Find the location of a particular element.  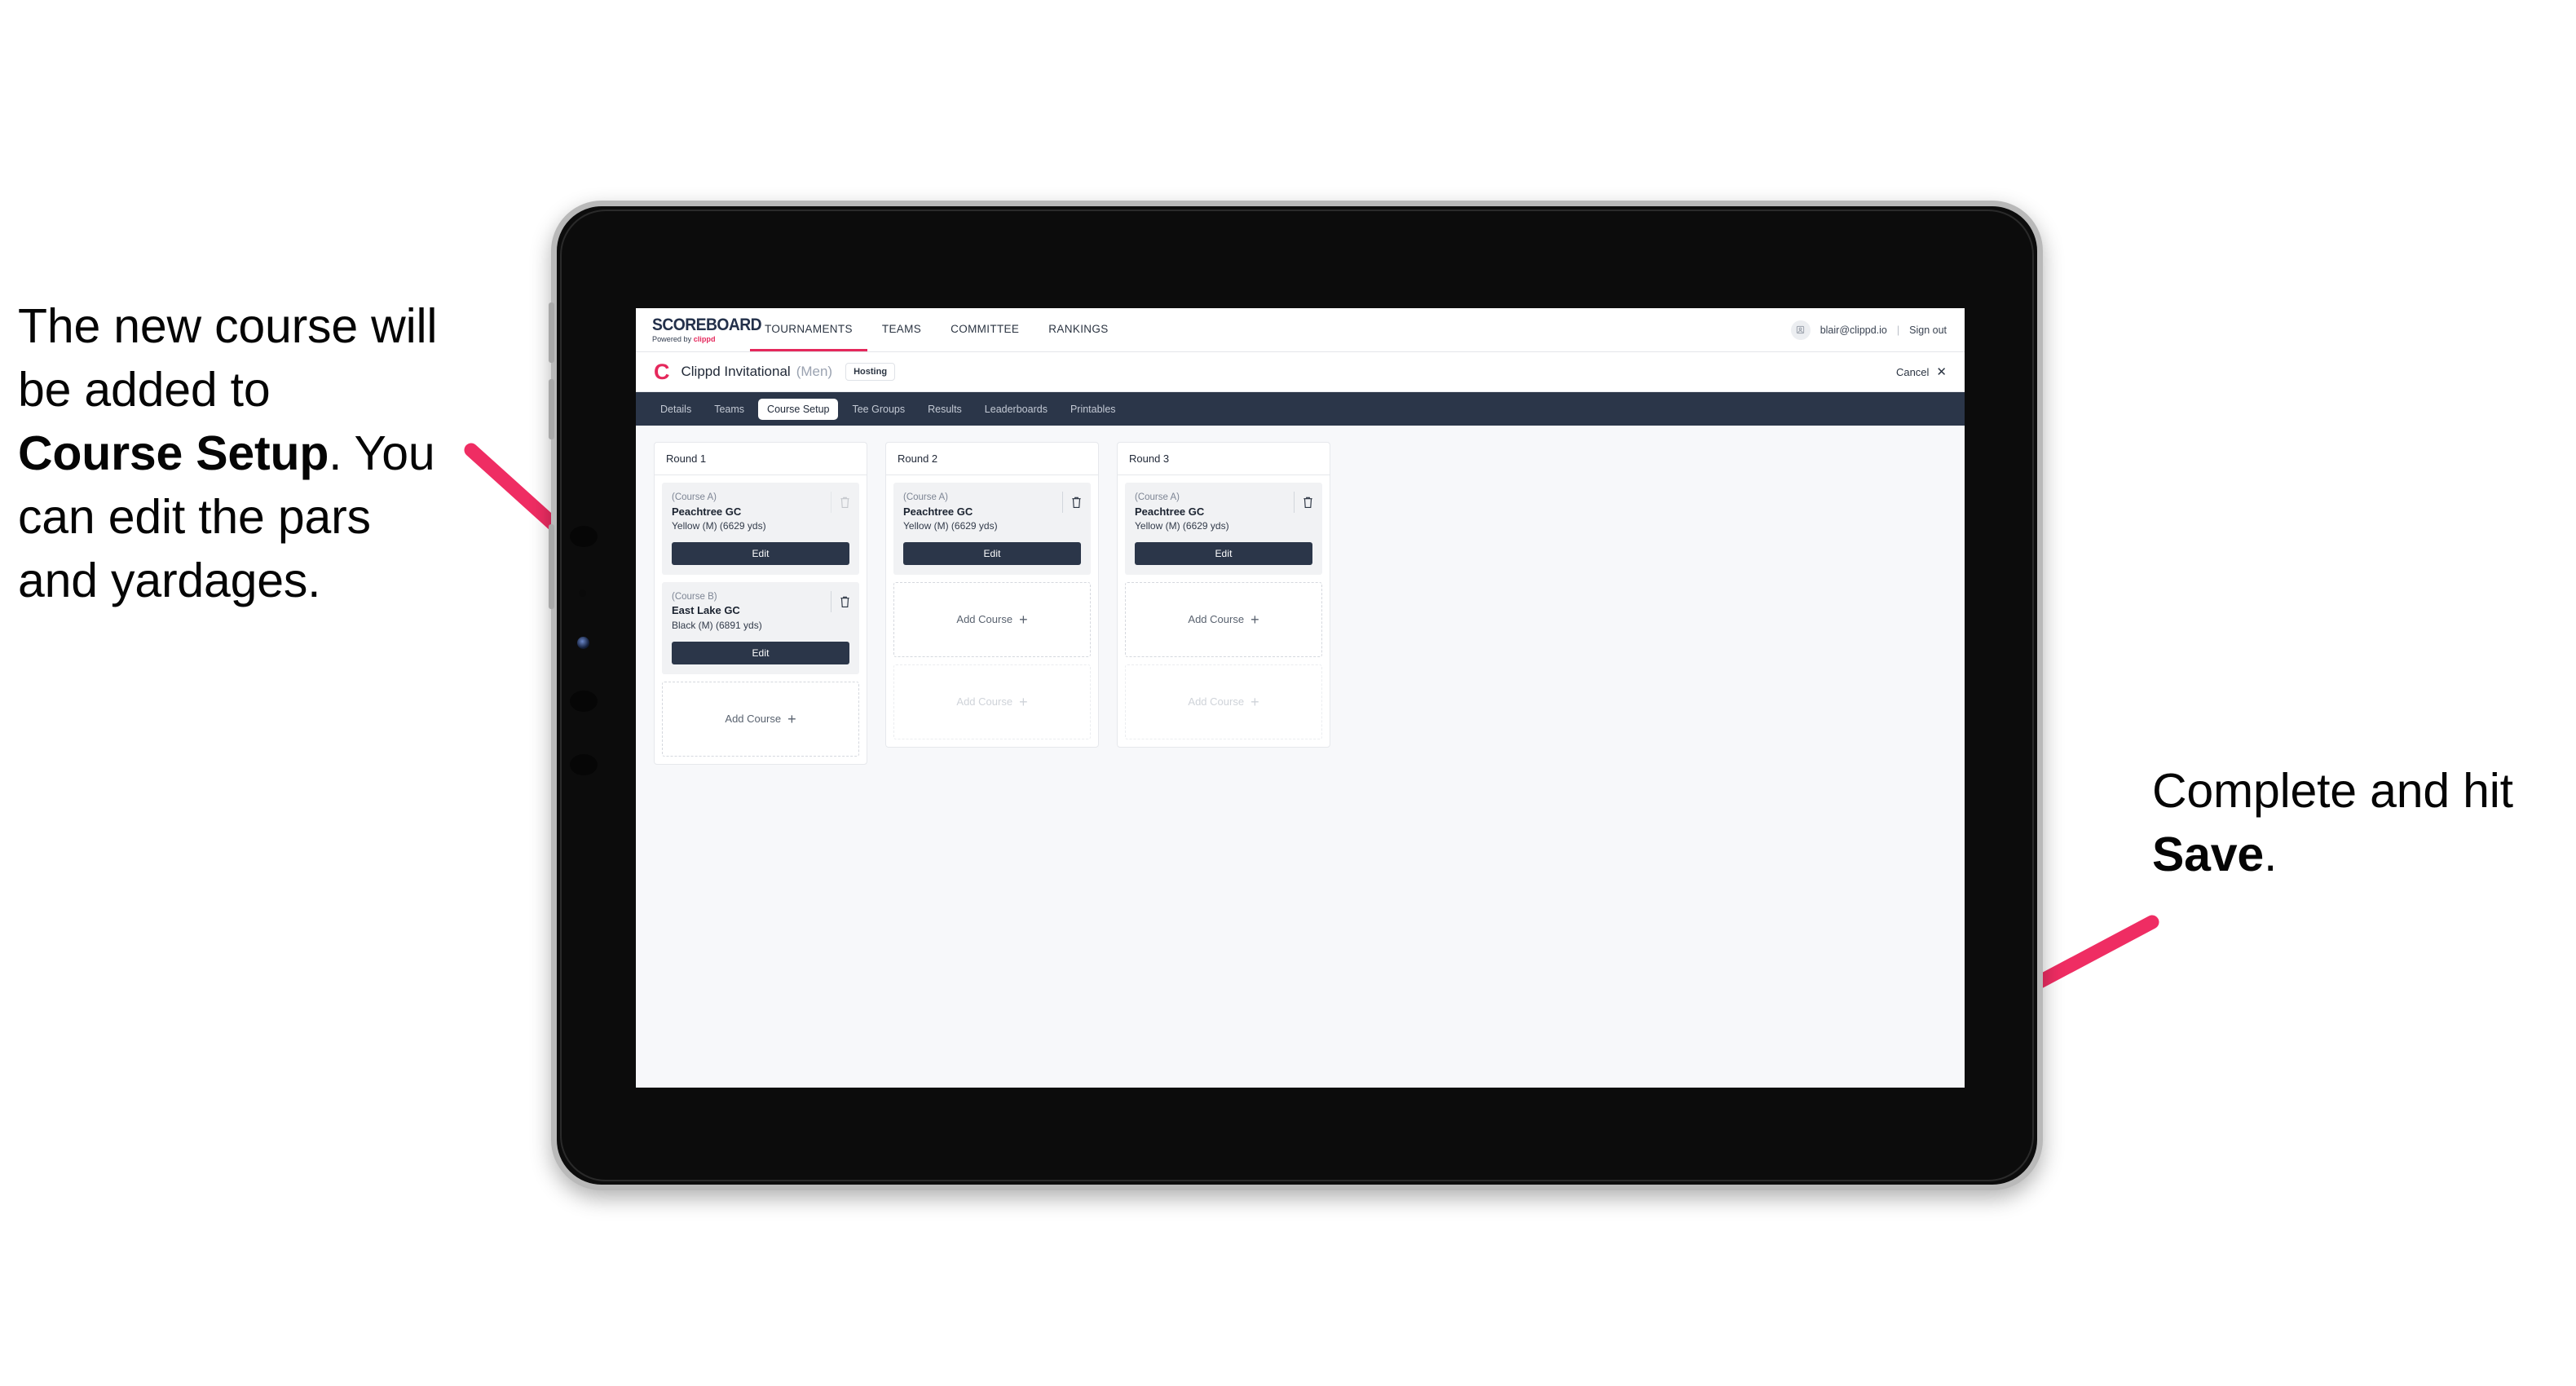

tab-leaderboards: Leaderboards is located at coordinates (1016, 410).